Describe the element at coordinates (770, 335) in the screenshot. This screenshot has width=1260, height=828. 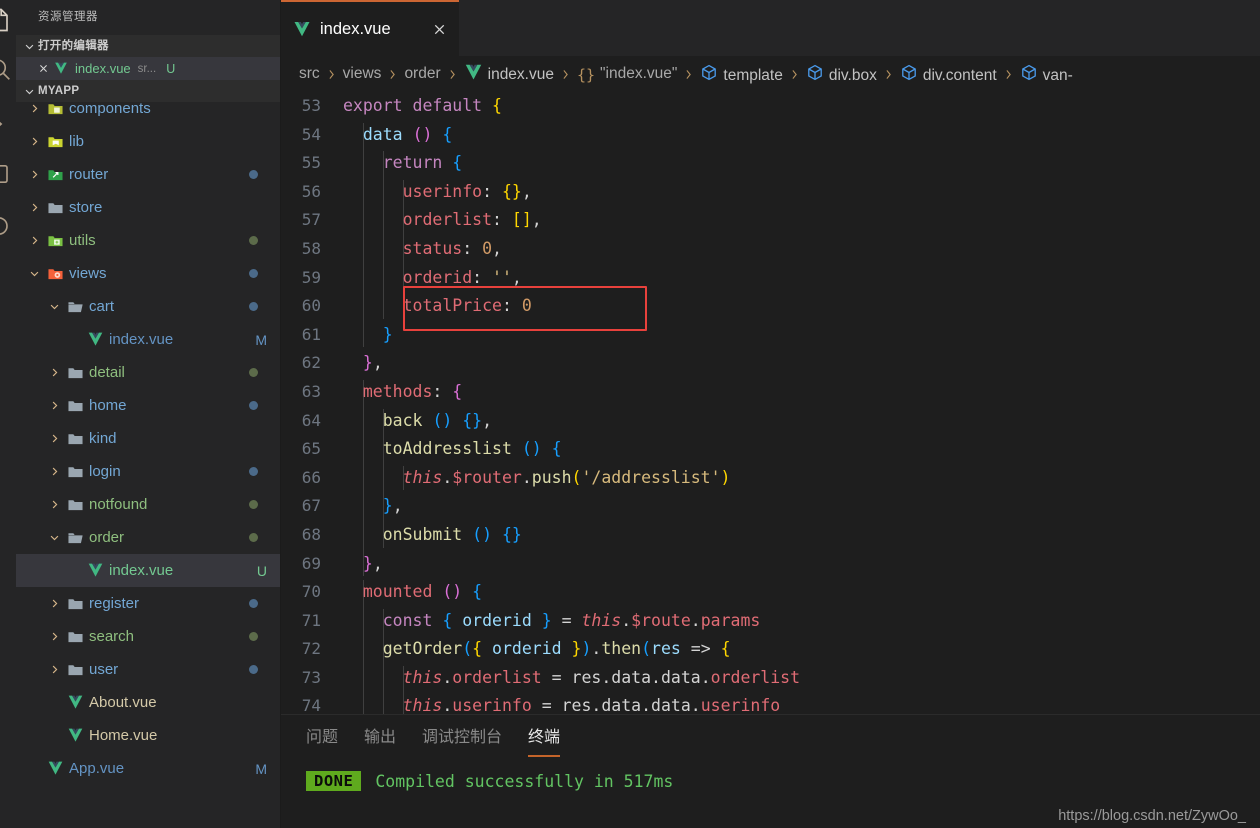
I see `code-line: 61 }` at that location.